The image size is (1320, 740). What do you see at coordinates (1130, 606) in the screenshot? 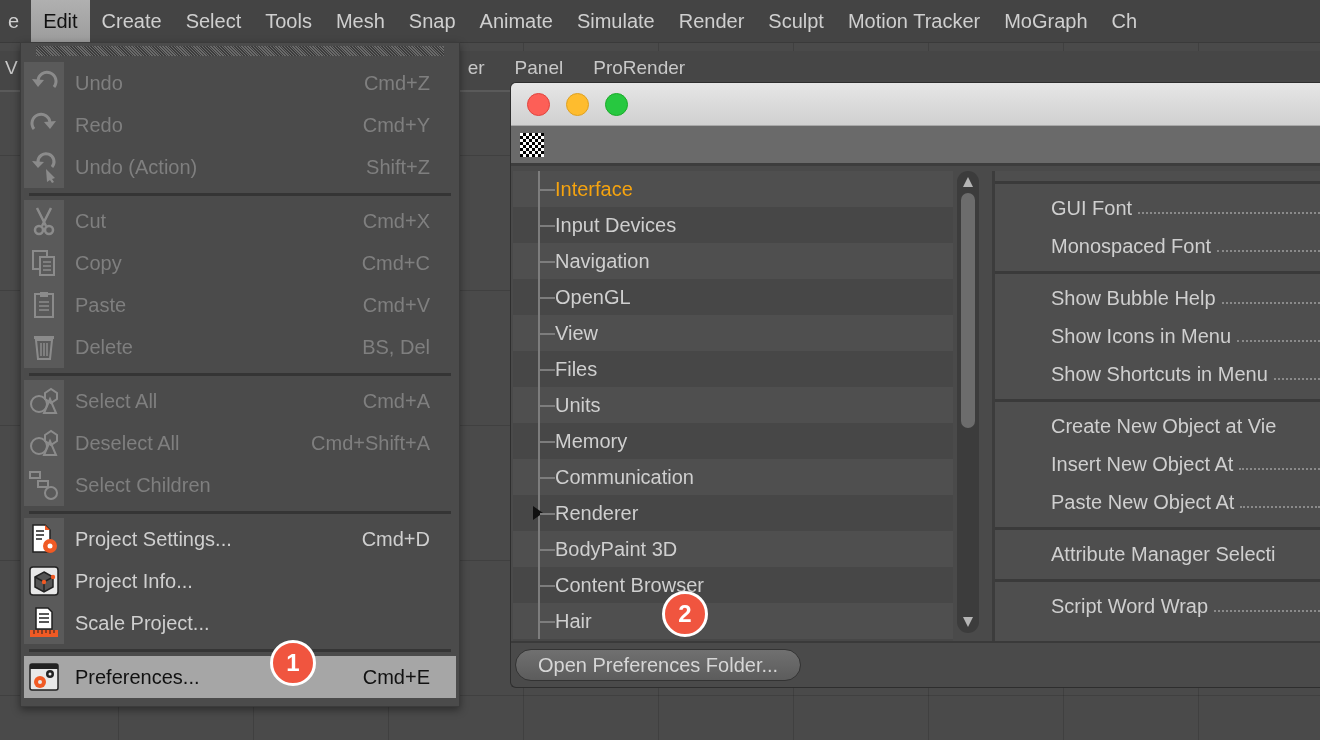
I see `setting-label: Script Word Wrap` at bounding box center [1130, 606].